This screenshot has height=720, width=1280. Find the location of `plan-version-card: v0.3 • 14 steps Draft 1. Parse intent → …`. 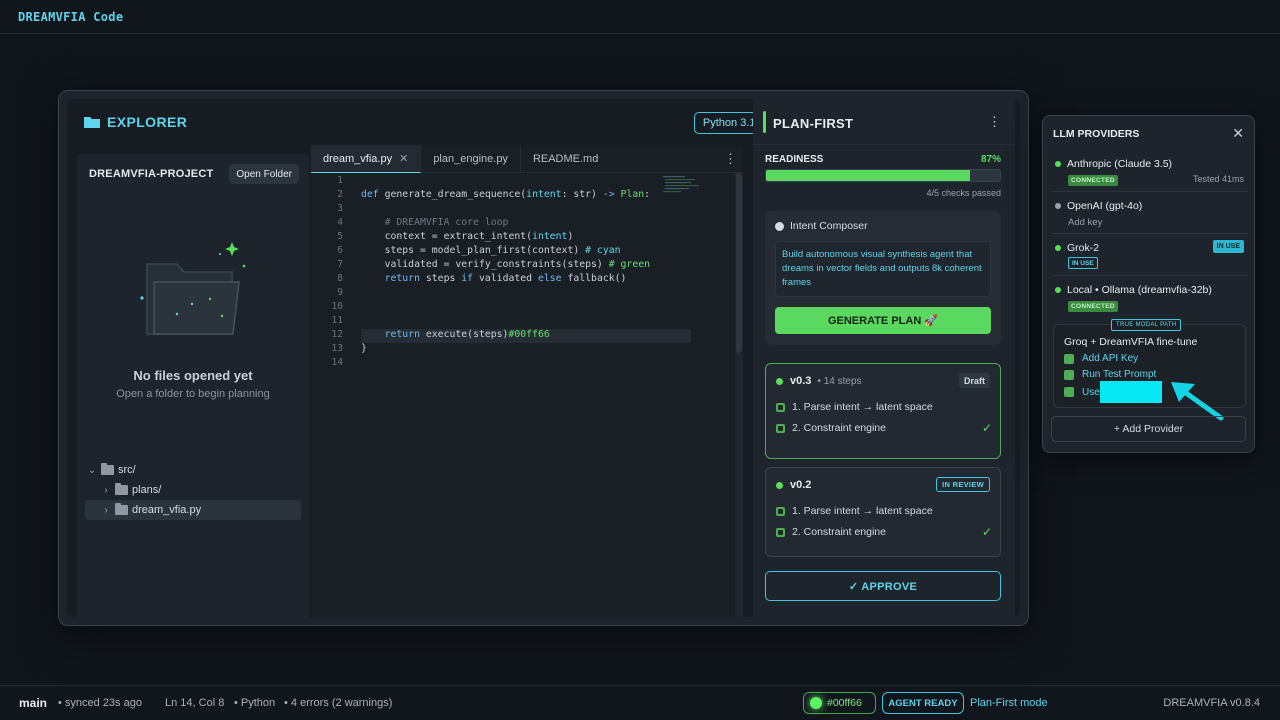

plan-version-card: v0.3 • 14 steps Draft 1. Parse intent → … is located at coordinates (883, 411).